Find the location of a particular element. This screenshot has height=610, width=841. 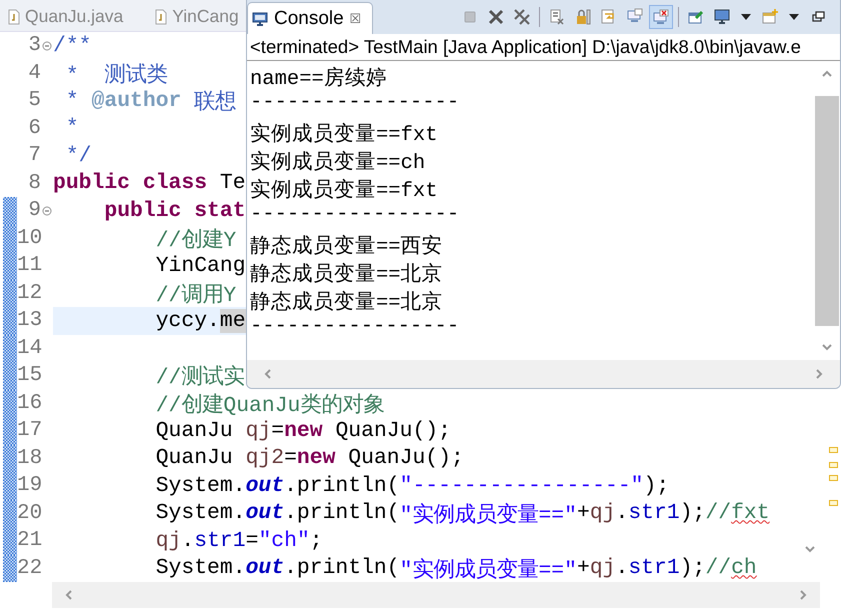

code-text: //创建QuanJu类的对象 is located at coordinates (270, 405).